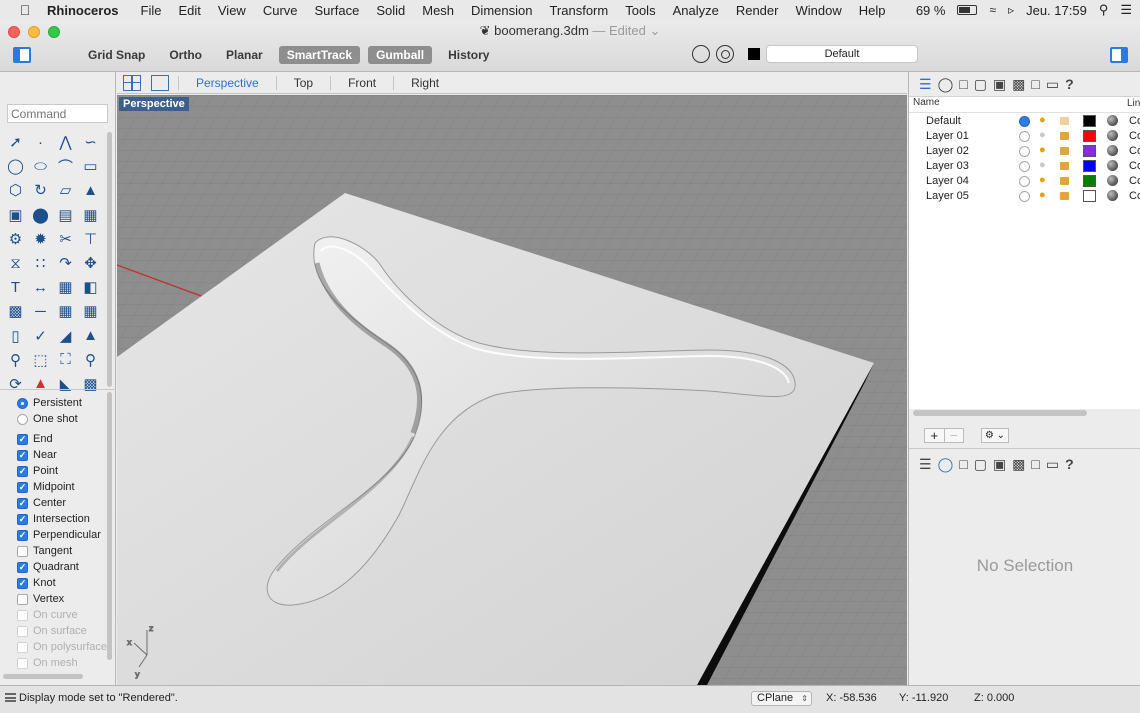 The image size is (1140, 713). I want to click on osnap-checkbox, so click(22, 551).